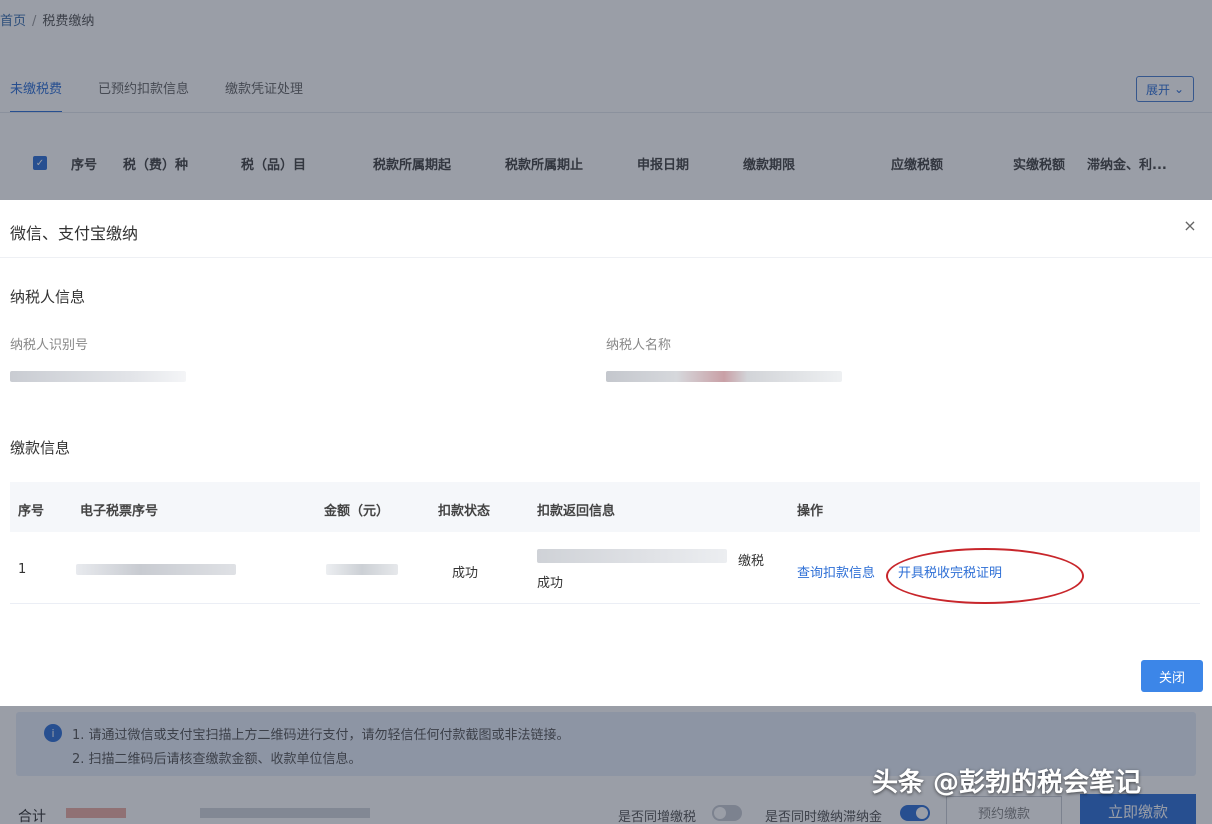 This screenshot has height=824, width=1212. I want to click on column-header: 金额（元）, so click(357, 511).